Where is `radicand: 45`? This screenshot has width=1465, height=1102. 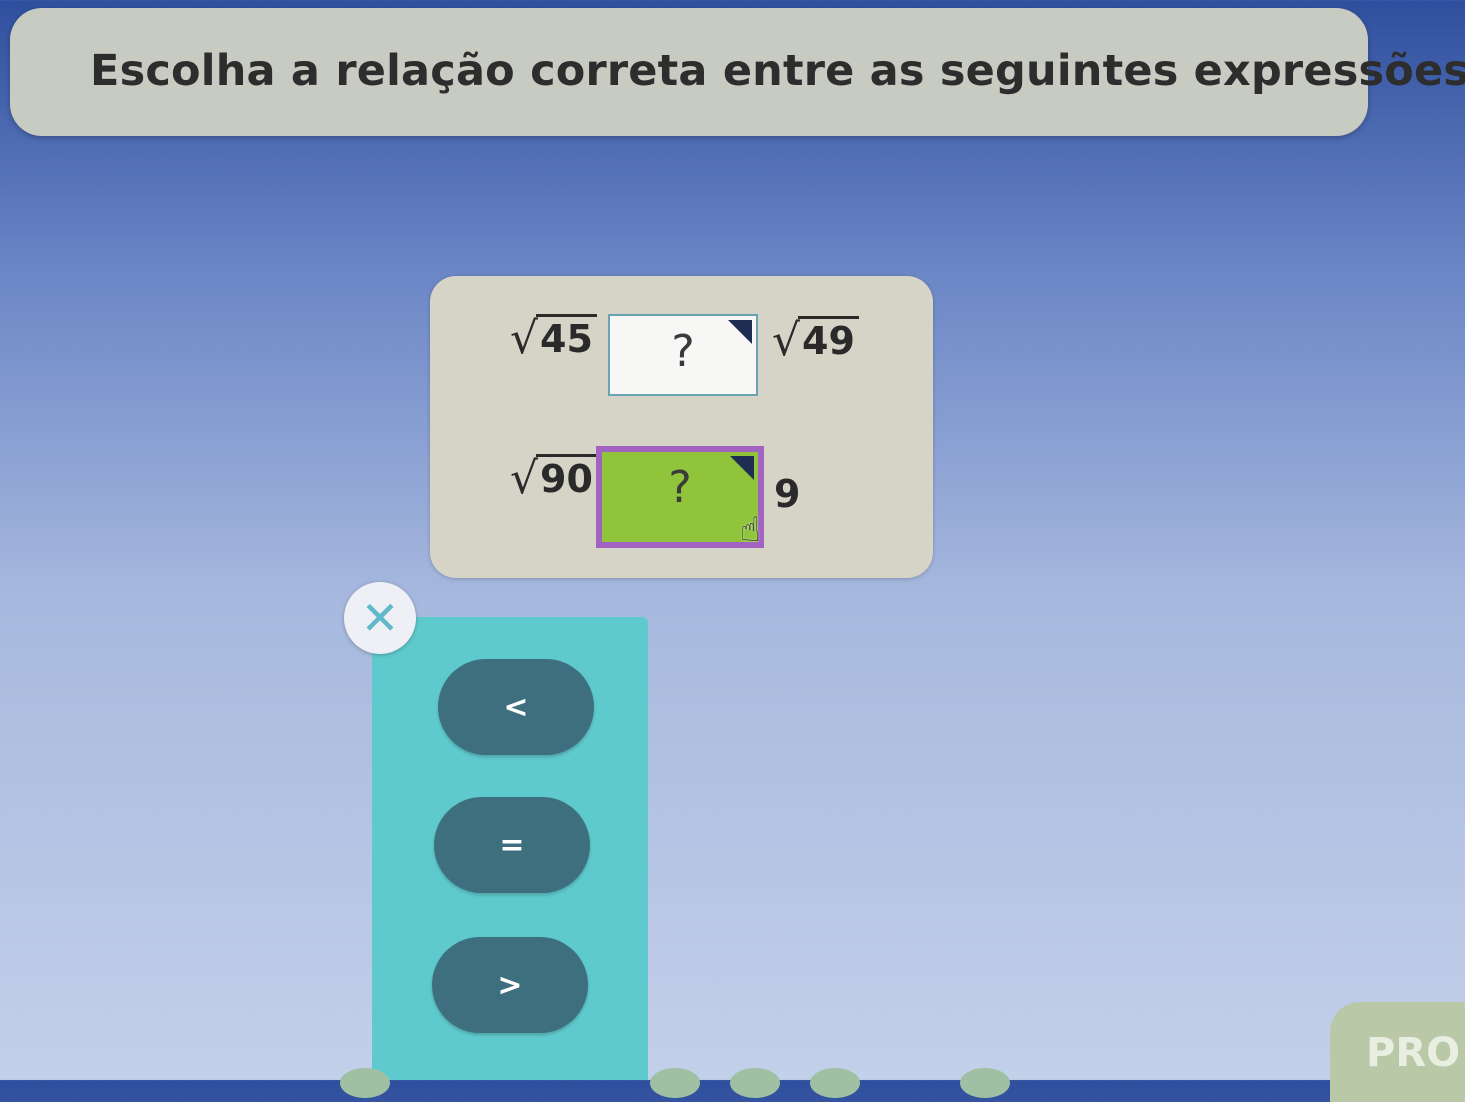
radicand: 45 is located at coordinates (566, 337).